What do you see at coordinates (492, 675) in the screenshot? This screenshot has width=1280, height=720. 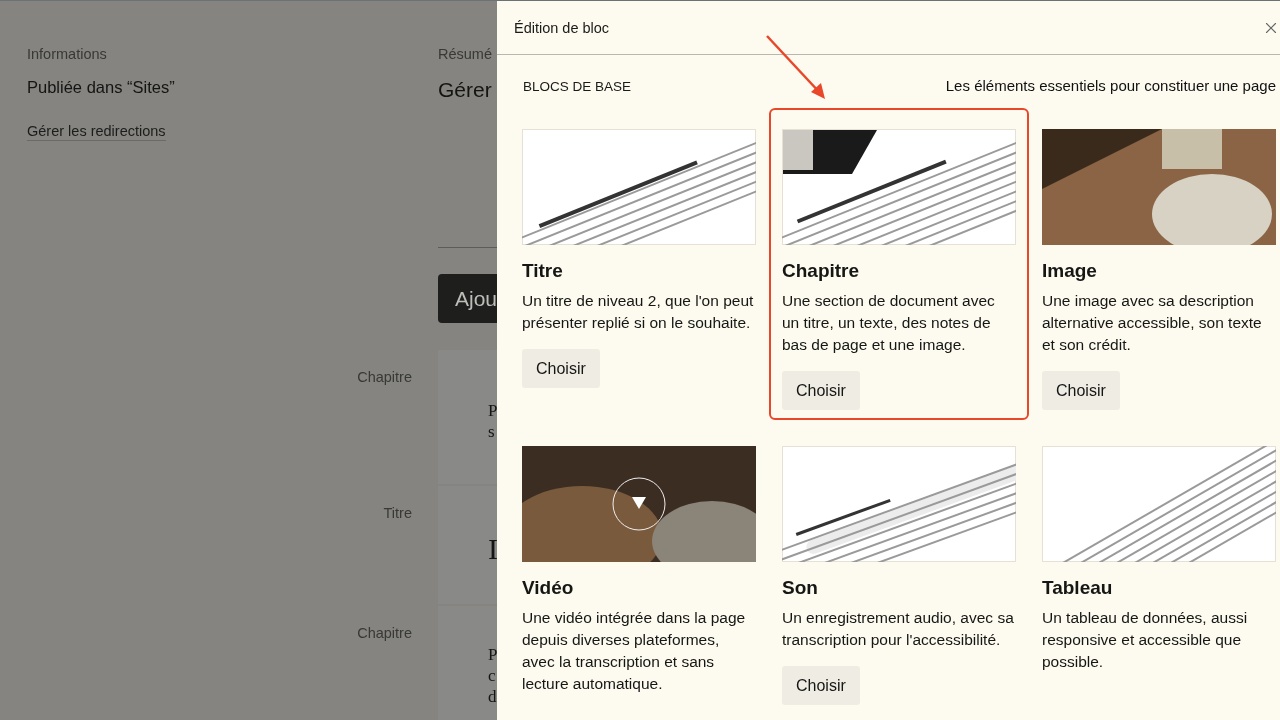 I see `block-text: c` at bounding box center [492, 675].